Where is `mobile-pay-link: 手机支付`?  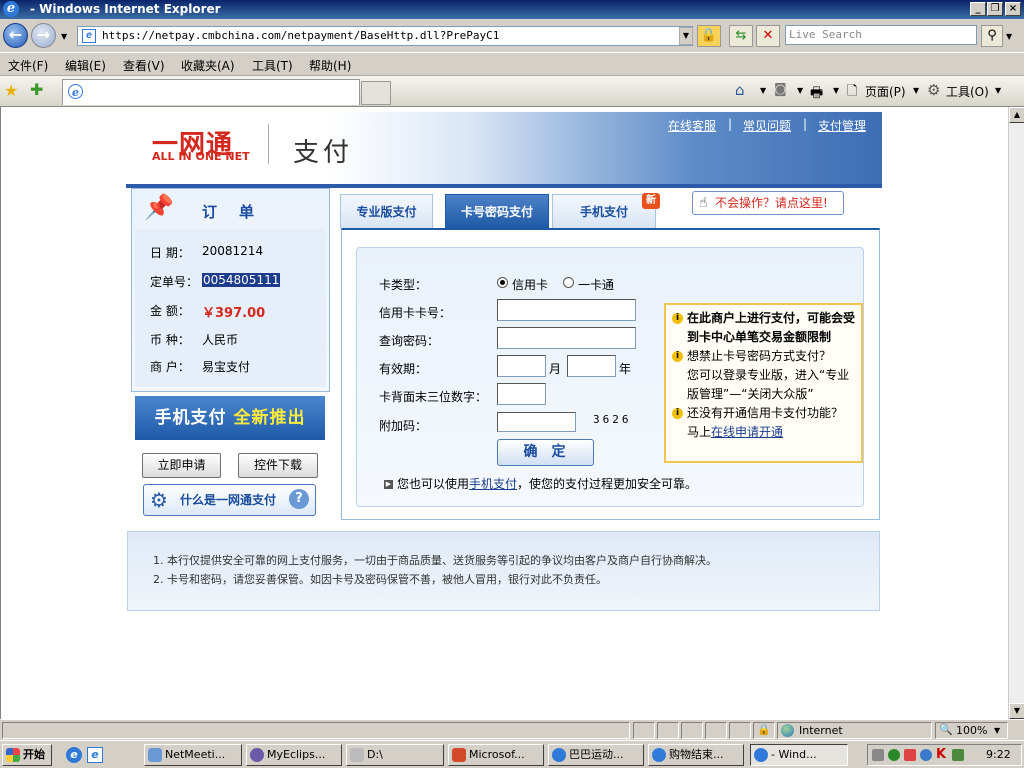
mobile-pay-link: 手机支付 is located at coordinates (493, 484).